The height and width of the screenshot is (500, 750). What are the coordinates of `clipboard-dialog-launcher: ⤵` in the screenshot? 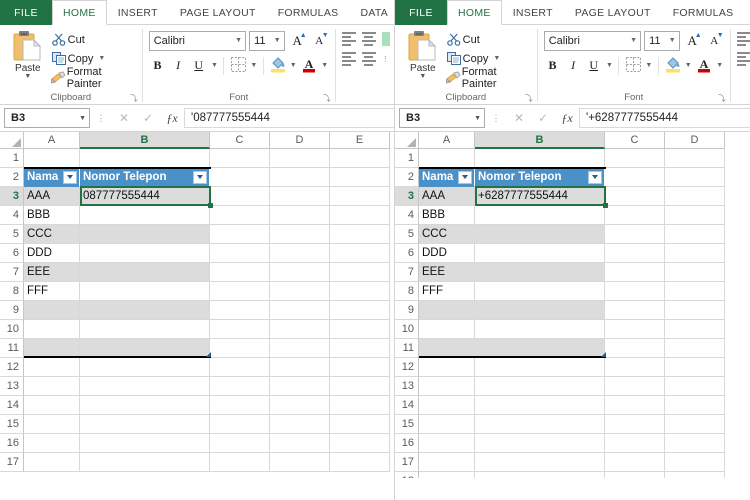 It's located at (529, 99).